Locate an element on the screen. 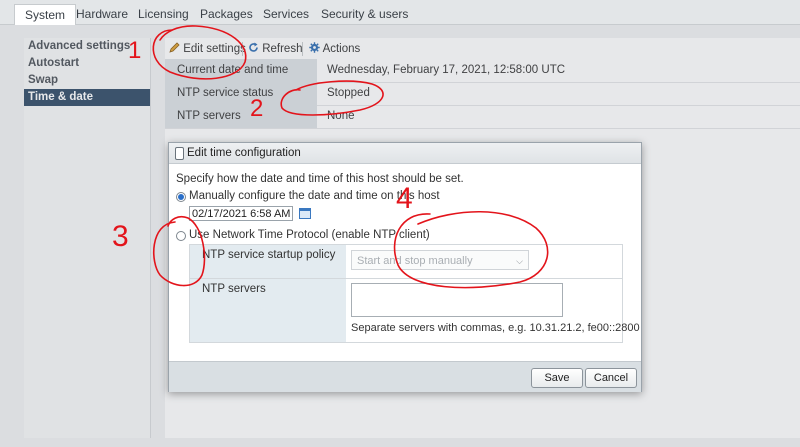 The width and height of the screenshot is (800, 447). startup-policy-select: Start and stop manually ⌵ is located at coordinates (440, 260).